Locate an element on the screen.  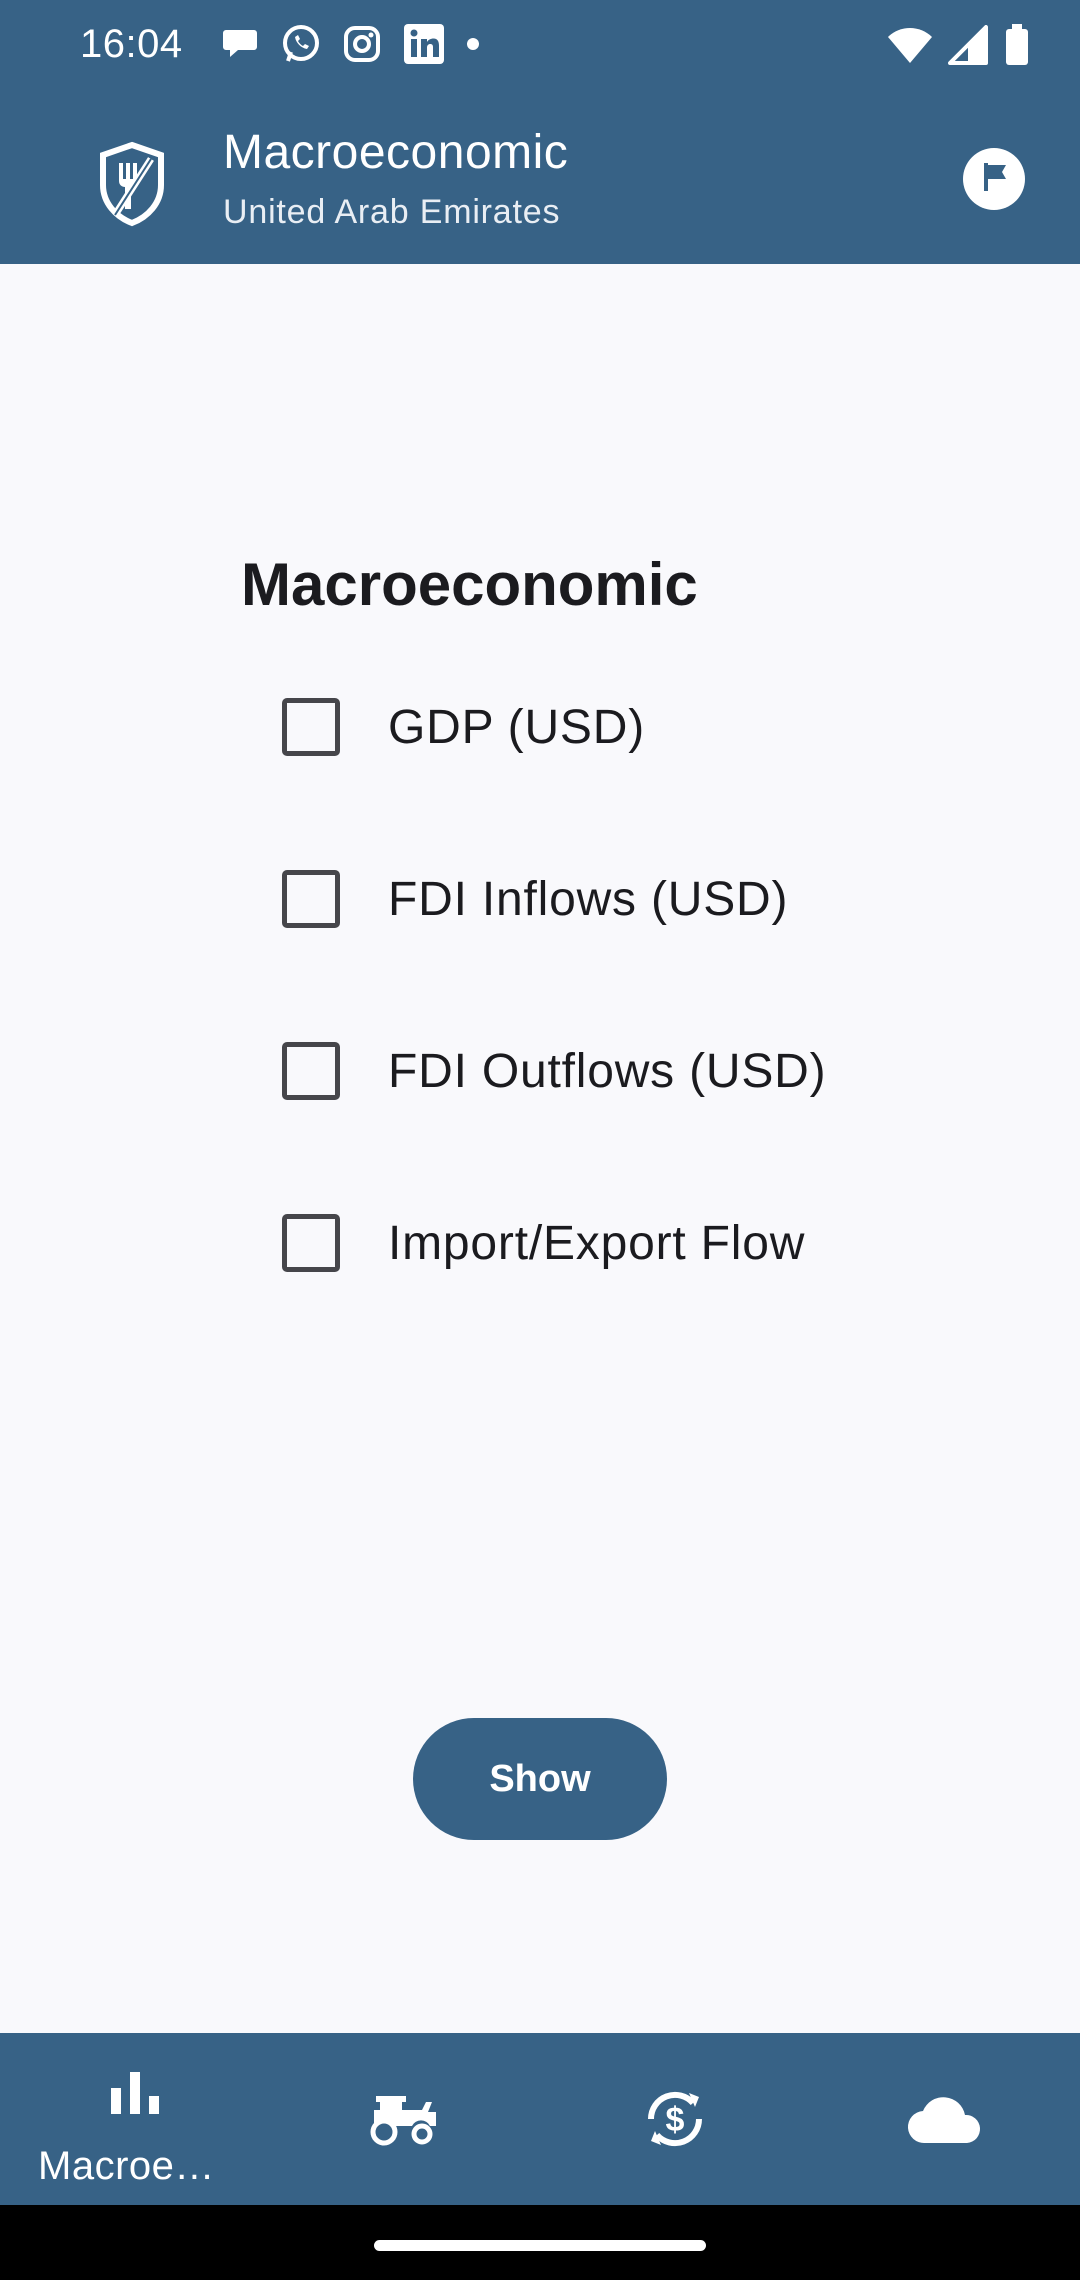
status-bar: 16:04 is located at coordinates (540, 47).